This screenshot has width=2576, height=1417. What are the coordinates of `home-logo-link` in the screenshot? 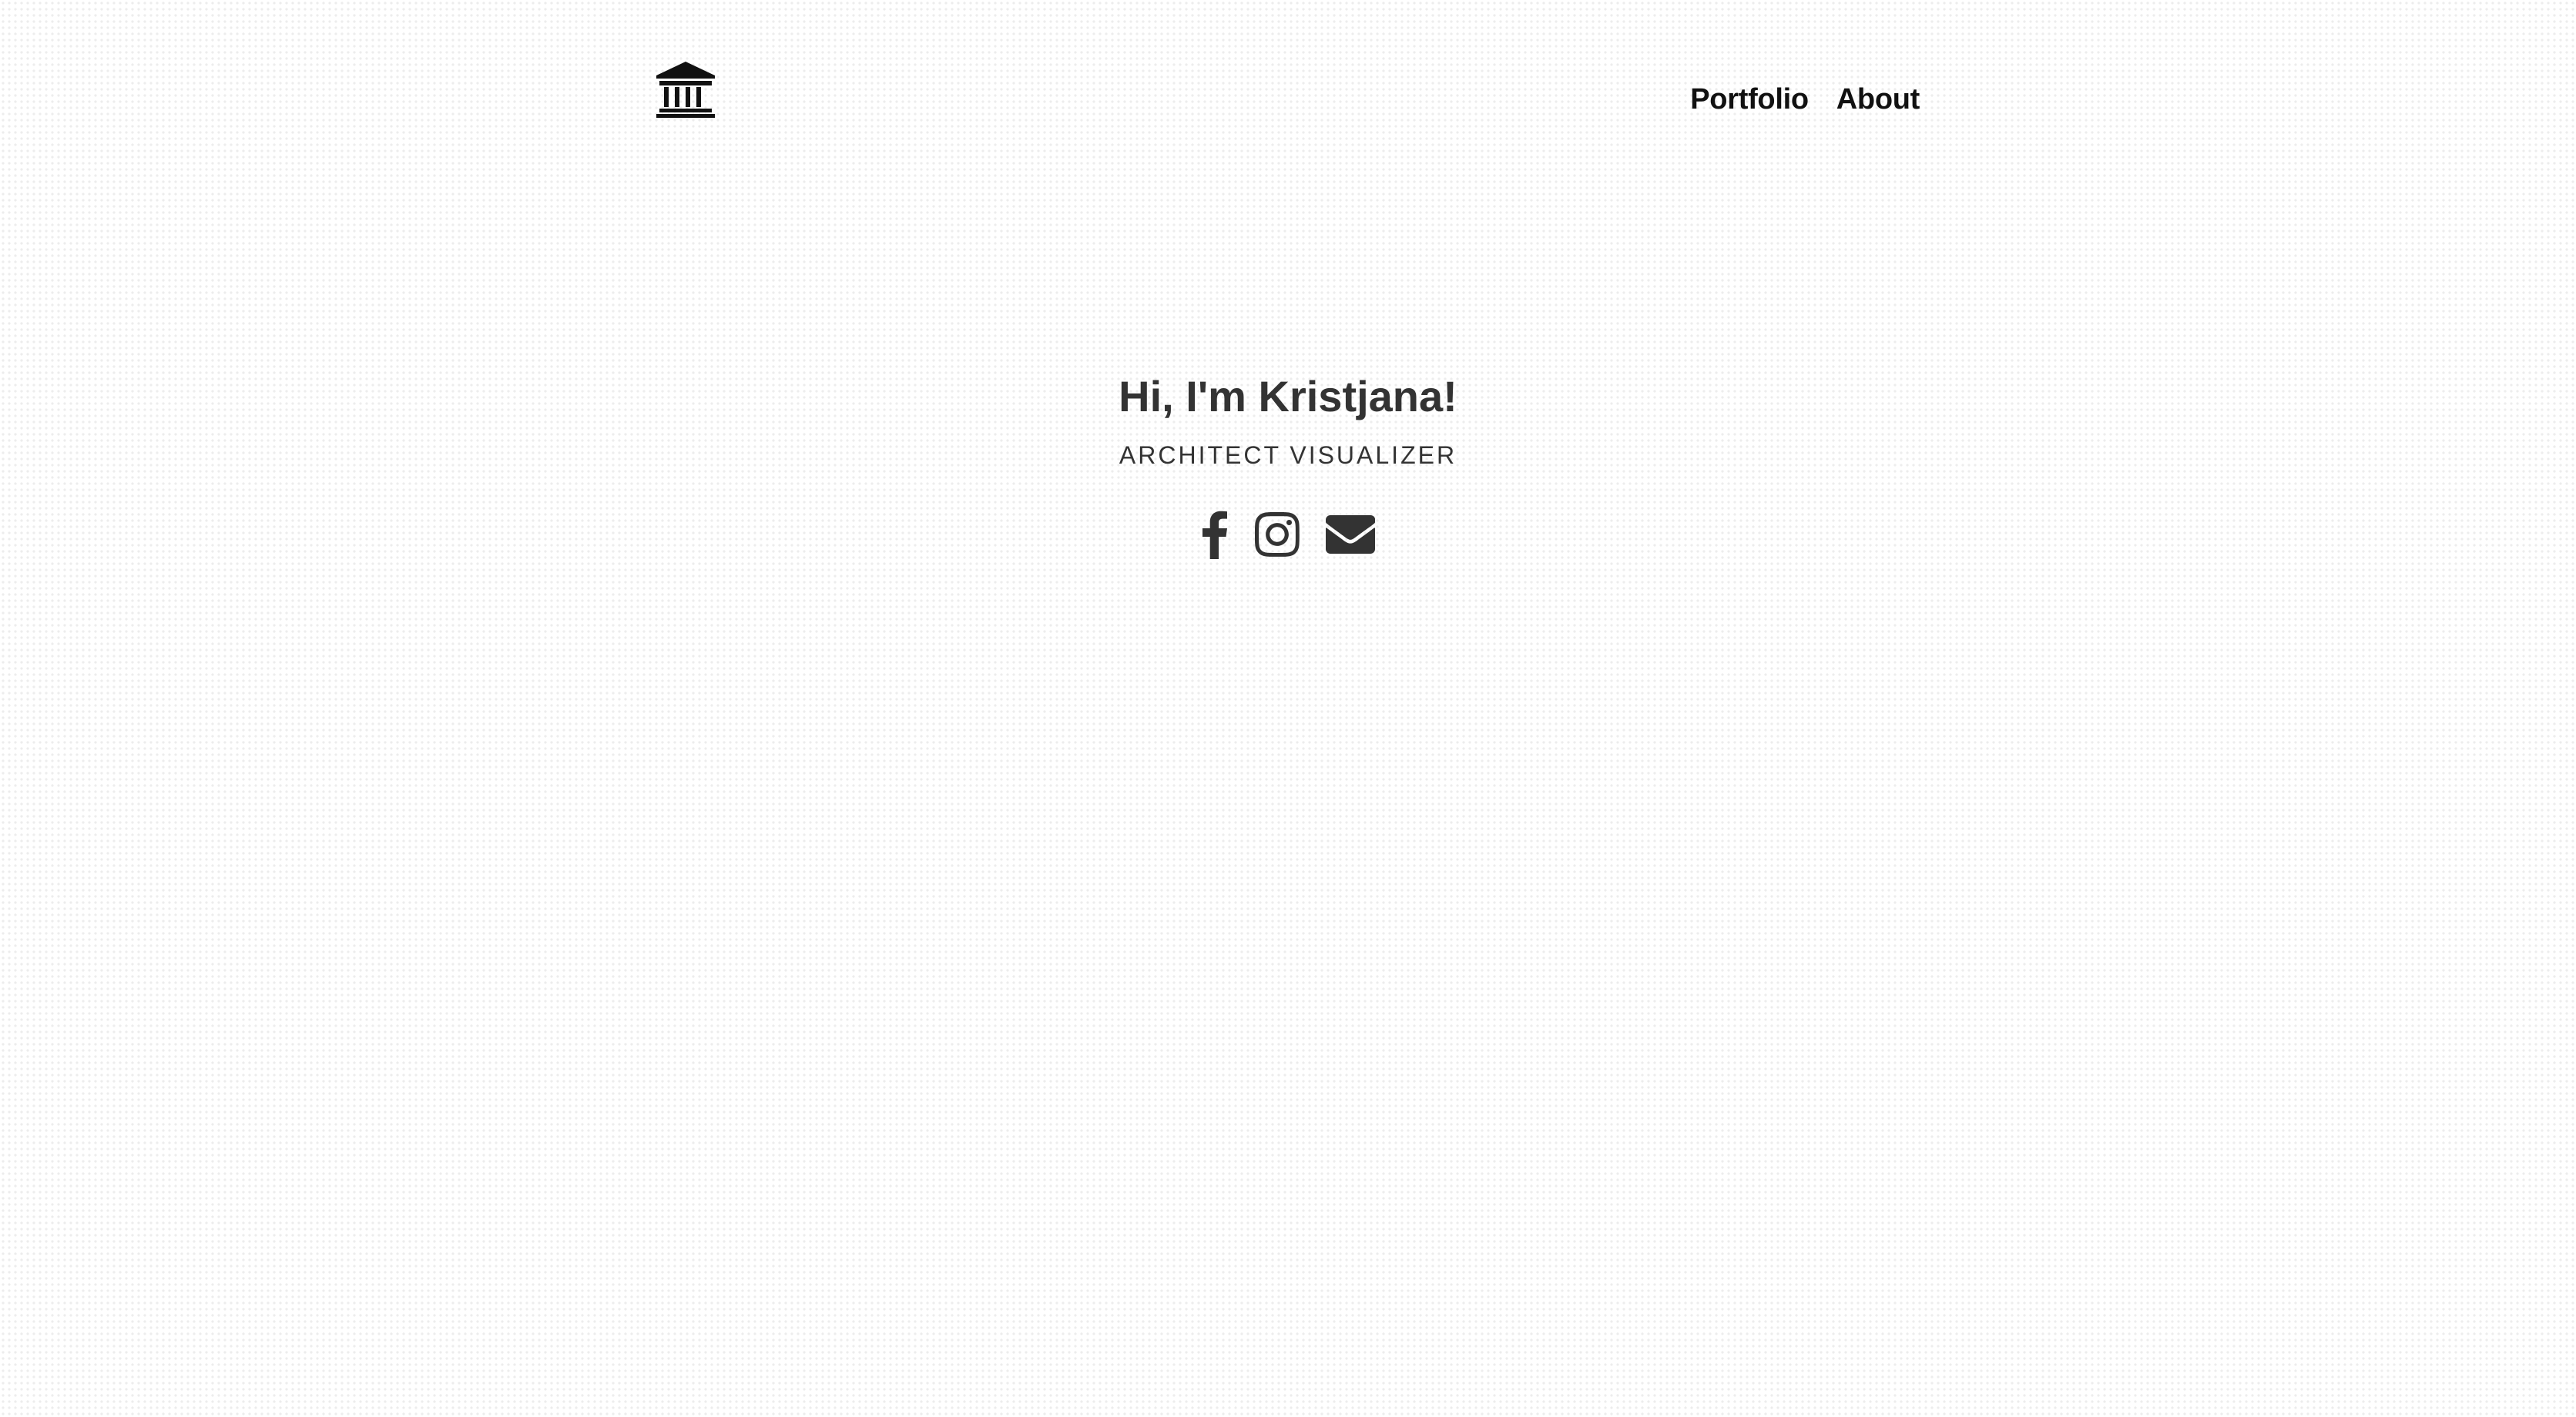 It's located at (685, 89).